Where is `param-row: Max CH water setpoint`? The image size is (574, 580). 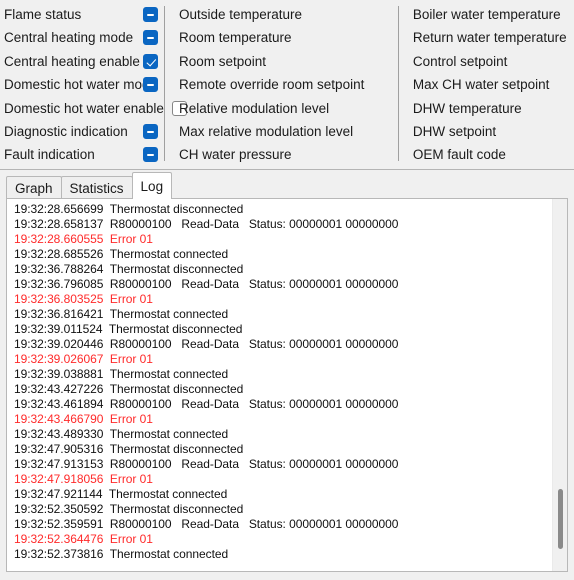
param-row: Max CH water setpoint is located at coordinates (486, 84).